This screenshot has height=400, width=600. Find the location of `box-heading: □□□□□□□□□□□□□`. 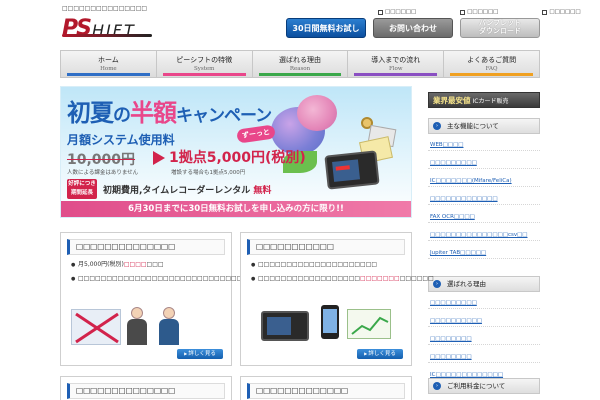

box-heading: □□□□□□□□□□□□□ is located at coordinates (326, 391).